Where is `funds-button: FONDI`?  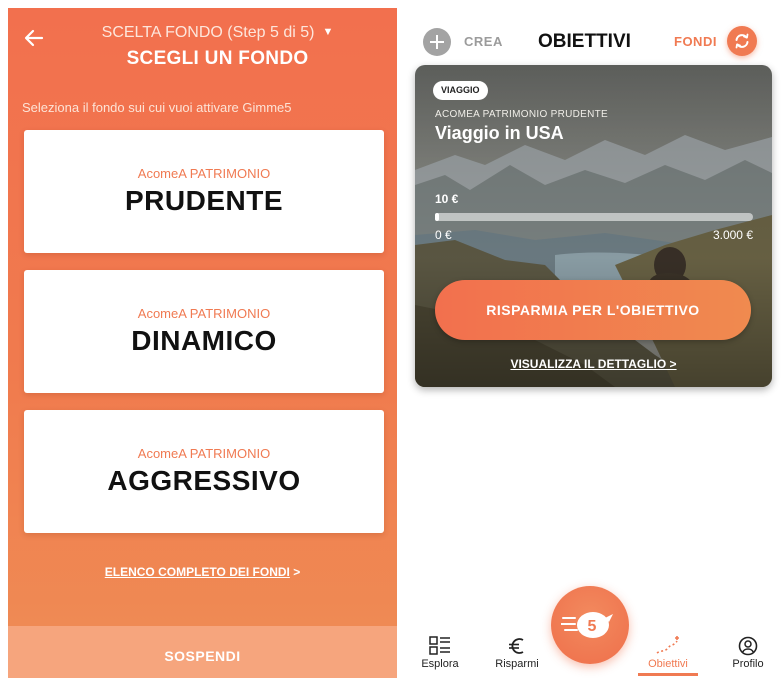
funds-button: FONDI is located at coordinates (695, 41).